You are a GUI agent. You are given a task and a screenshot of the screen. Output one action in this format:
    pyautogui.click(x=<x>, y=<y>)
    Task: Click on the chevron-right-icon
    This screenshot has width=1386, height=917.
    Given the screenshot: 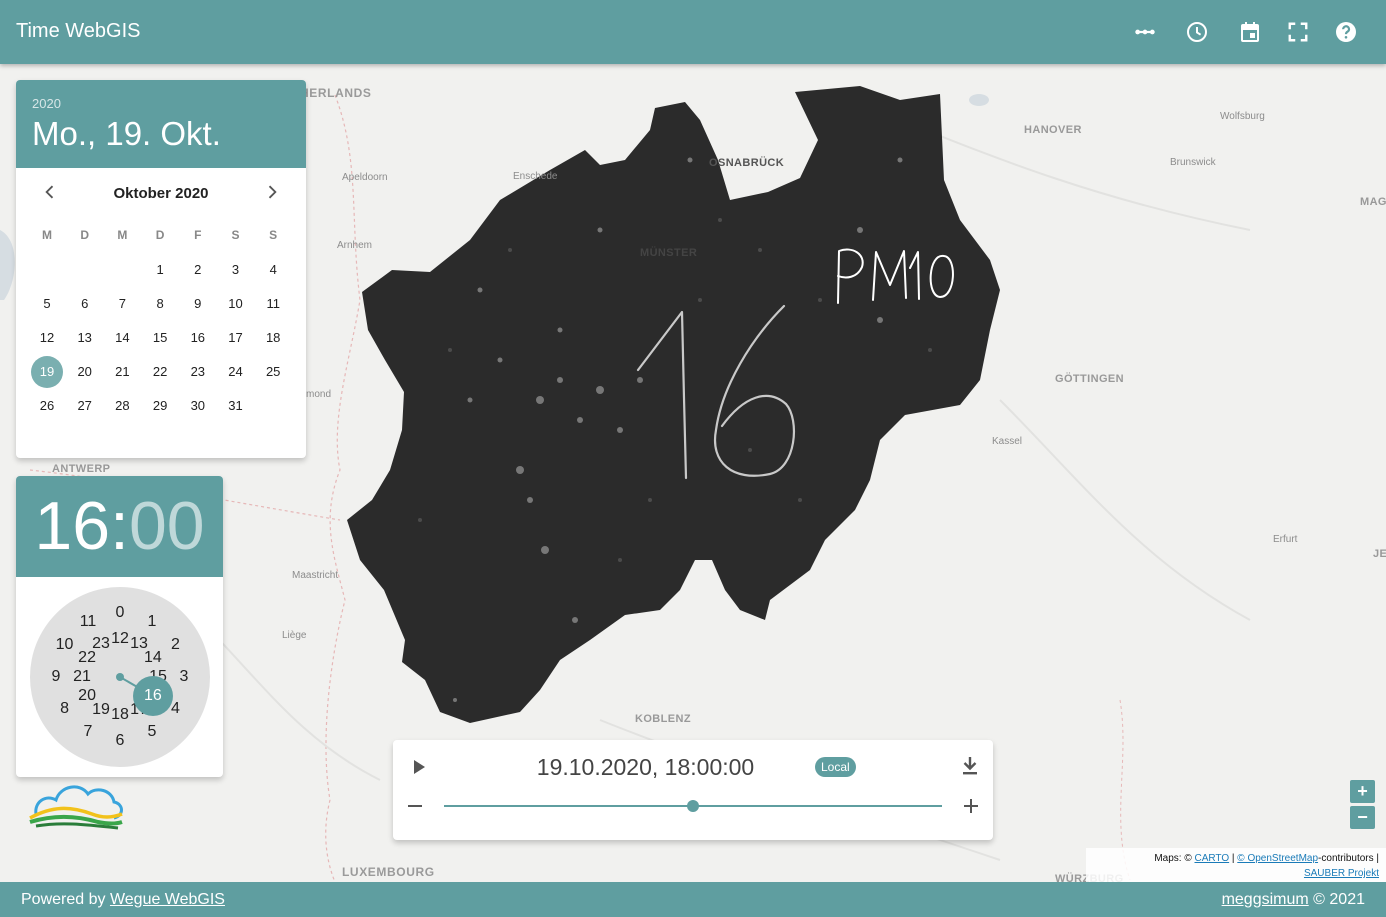 What is the action you would take?
    pyautogui.click(x=272, y=192)
    